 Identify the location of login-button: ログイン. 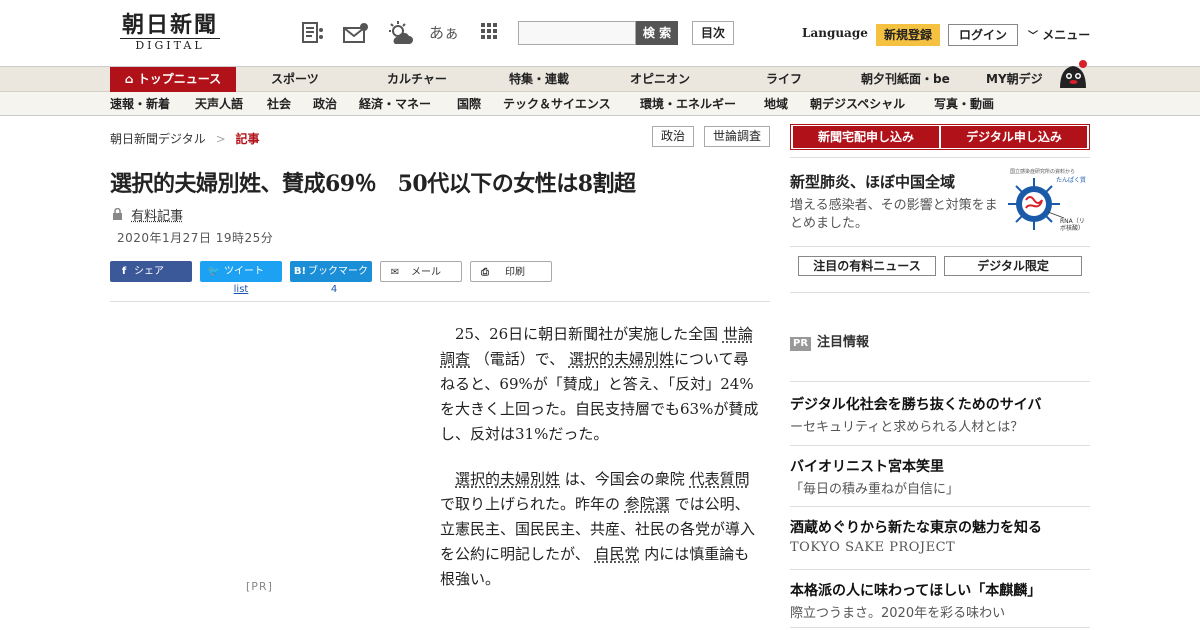
(983, 35).